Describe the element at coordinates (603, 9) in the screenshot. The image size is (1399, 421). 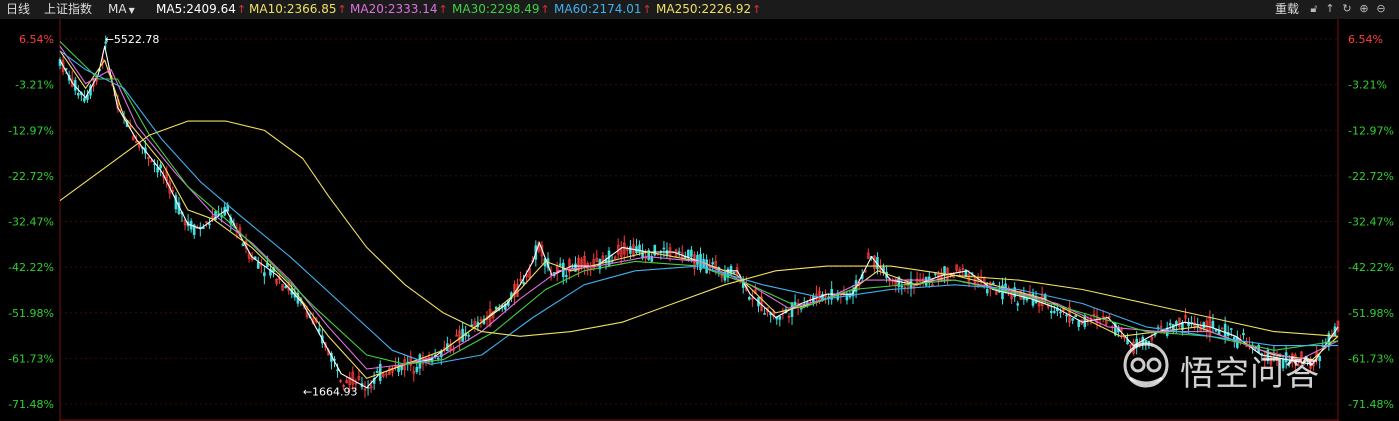
I see `ma60-readout: MA60:2174.01↑` at that location.